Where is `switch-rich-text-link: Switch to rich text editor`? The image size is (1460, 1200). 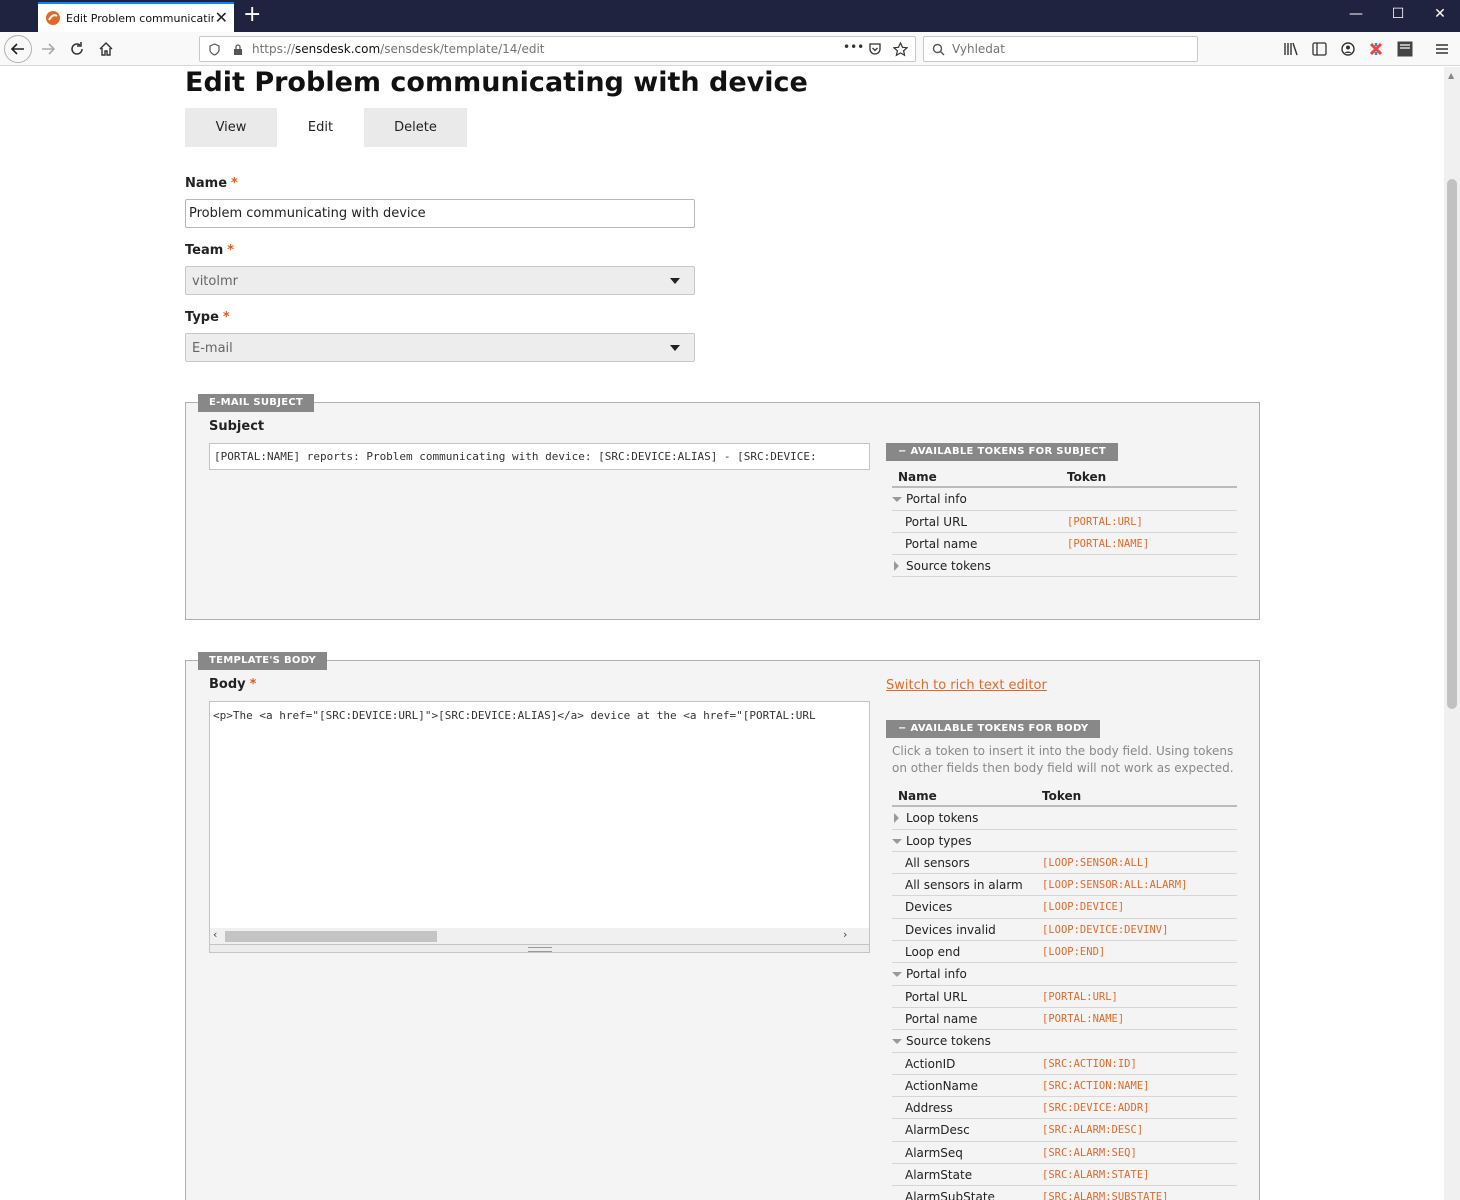
switch-rich-text-link: Switch to rich text editor is located at coordinates (966, 685).